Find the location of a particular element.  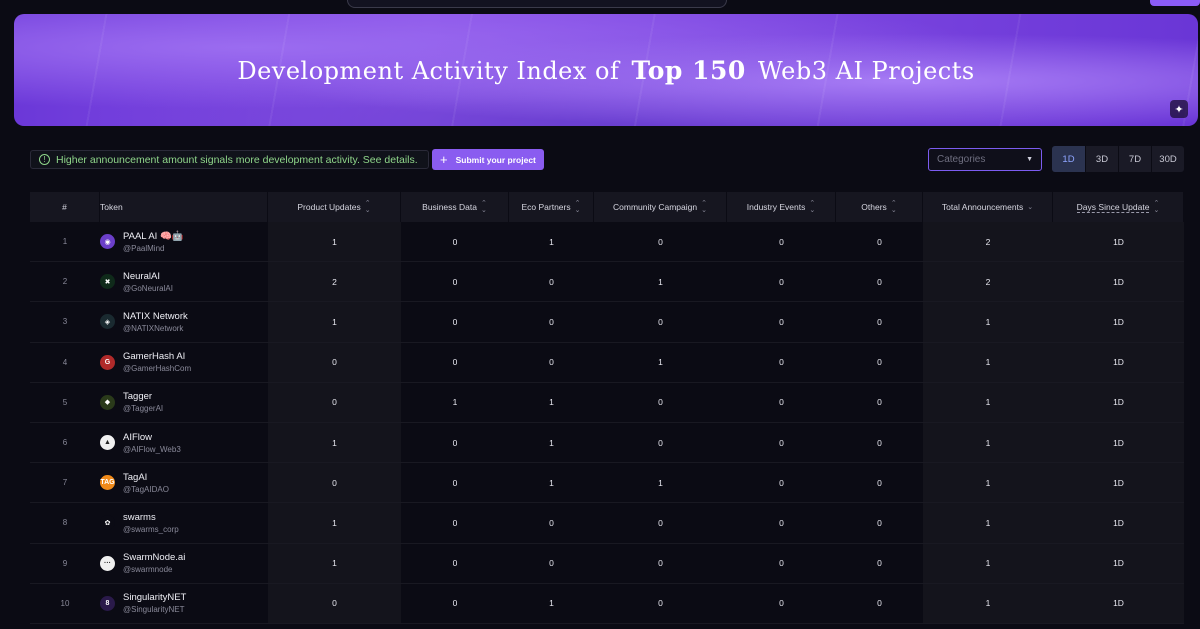

token-cell: G GamerHash AI @GamerHashCom is located at coordinates (184, 362).